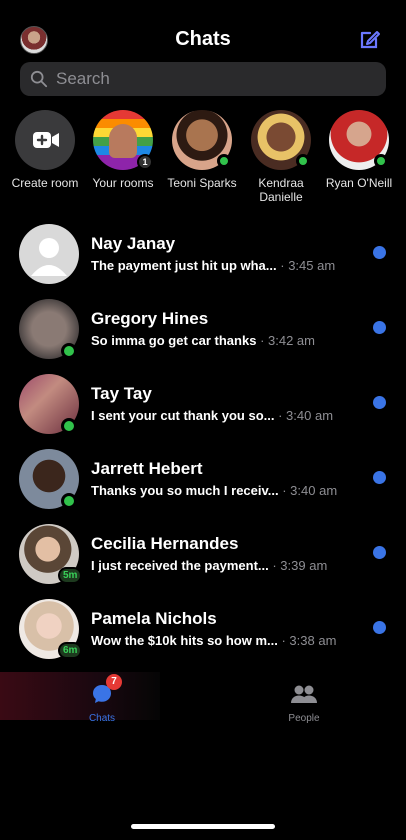 The image size is (406, 840). What do you see at coordinates (70, 575) in the screenshot?
I see `active-time-badge: 5m` at bounding box center [70, 575].